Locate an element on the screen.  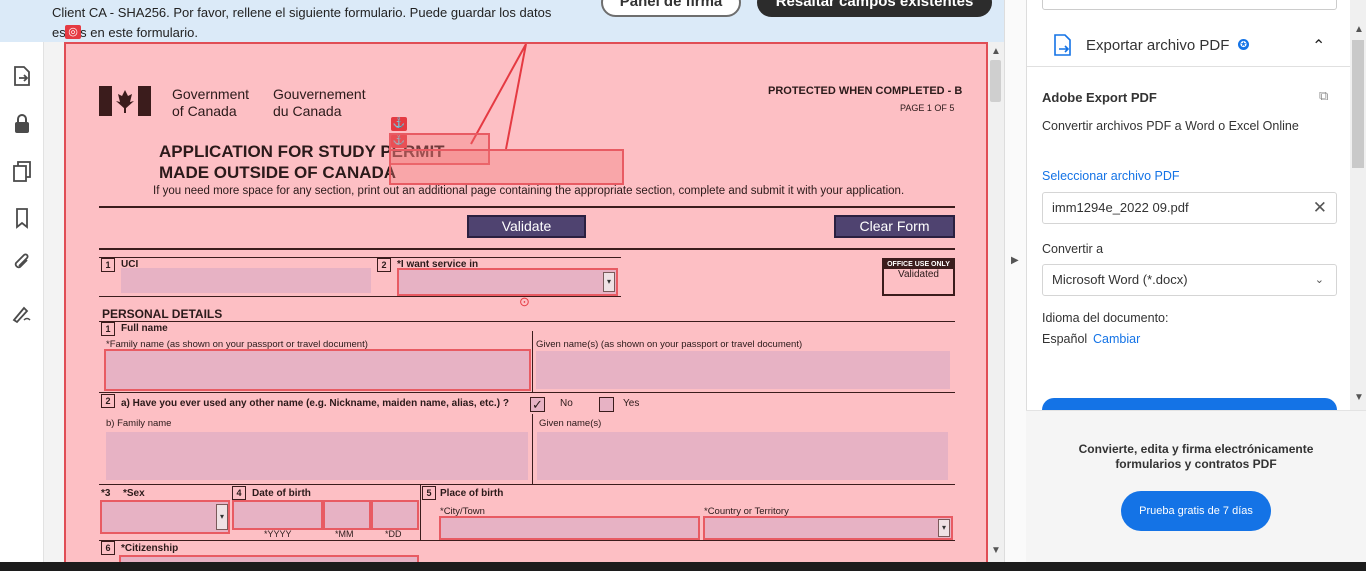
gov-en-1: Government is located at coordinates (211, 94).